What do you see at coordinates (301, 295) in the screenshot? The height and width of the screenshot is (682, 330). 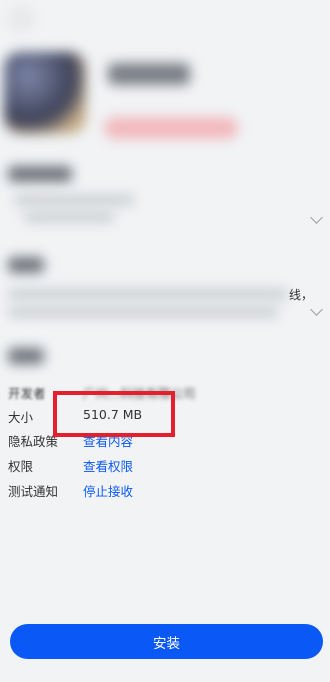 I see `description-tail: 线，` at bounding box center [301, 295].